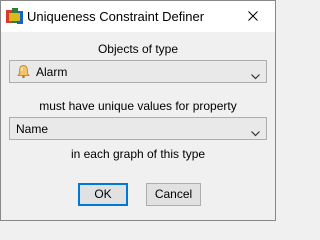 The width and height of the screenshot is (320, 240). What do you see at coordinates (173, 194) in the screenshot?
I see `cancel-button: Cancel` at bounding box center [173, 194].